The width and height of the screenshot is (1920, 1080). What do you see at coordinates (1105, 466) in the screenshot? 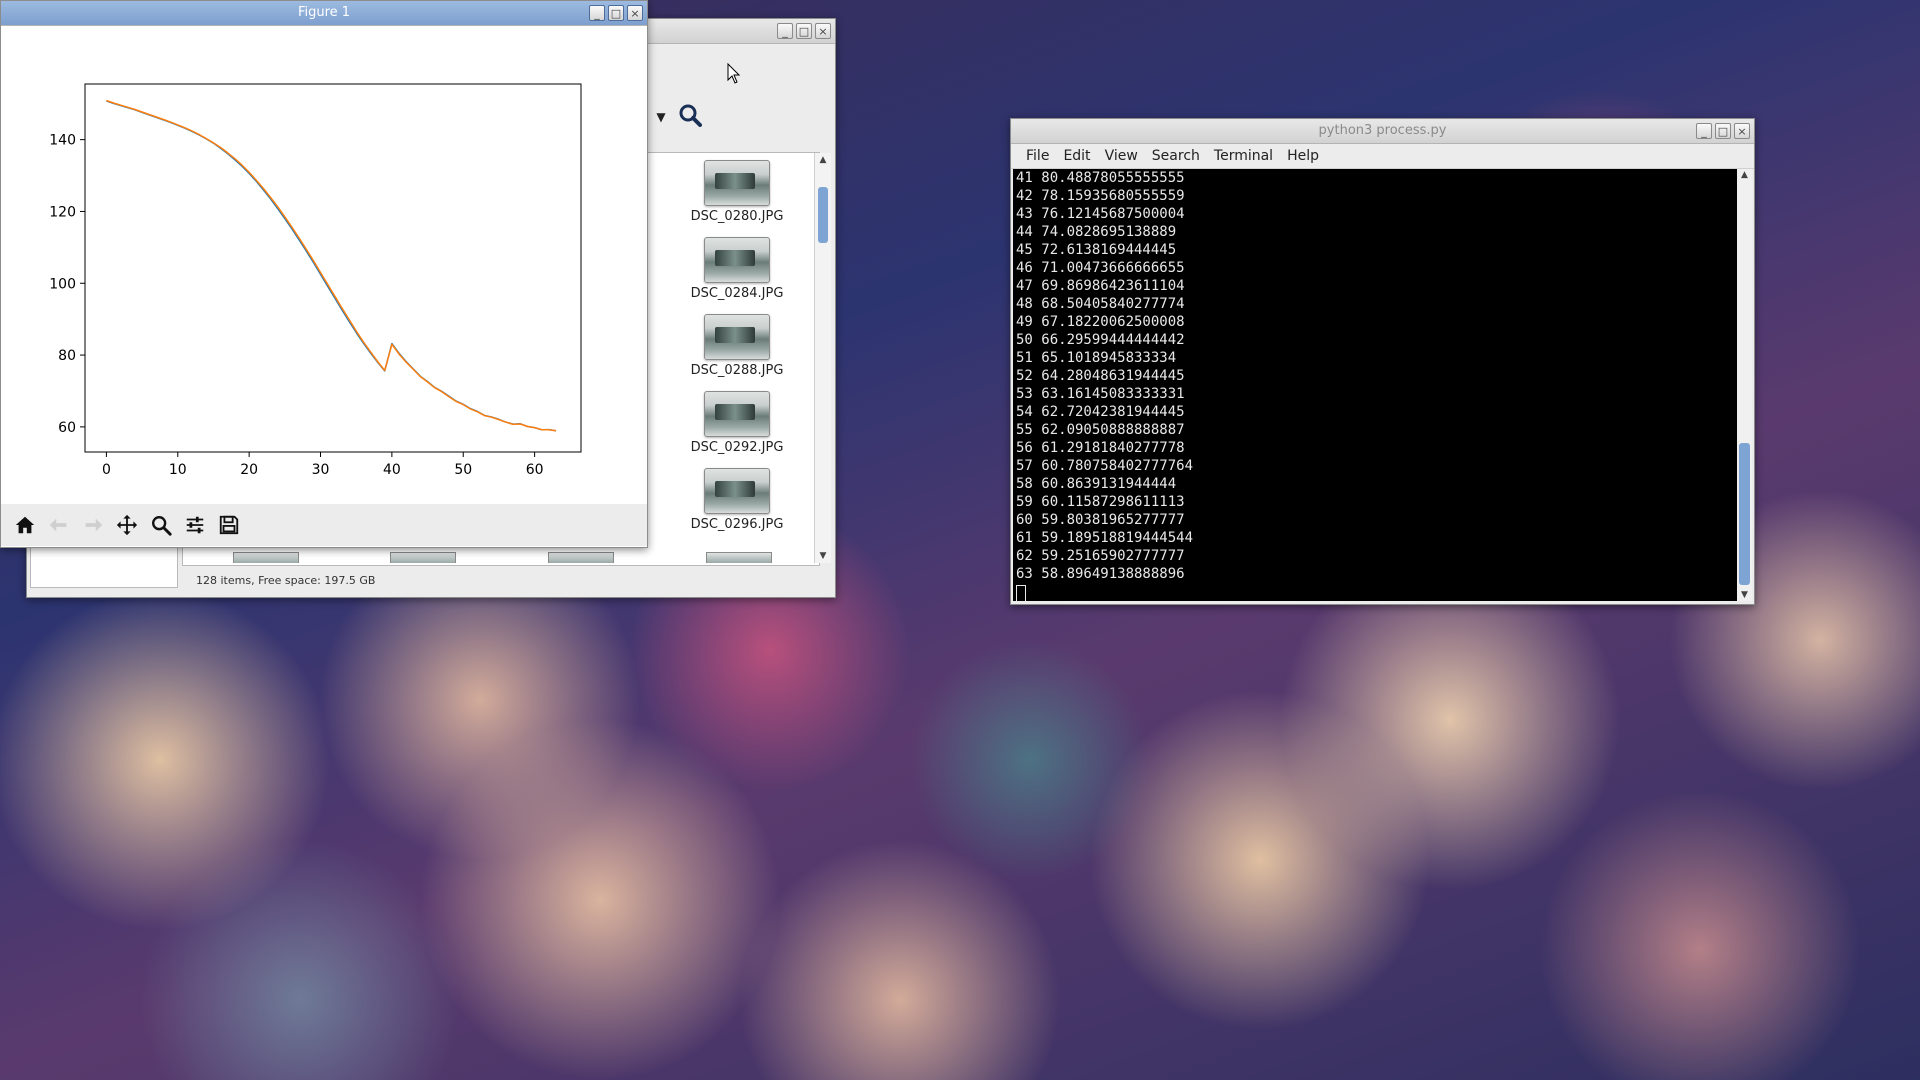
I see `terminal-line: 57 60.780758402777764` at bounding box center [1105, 466].